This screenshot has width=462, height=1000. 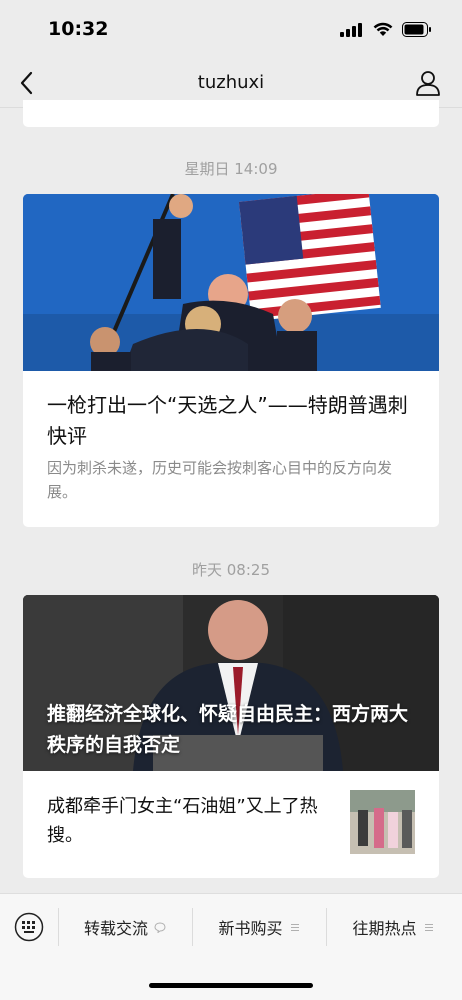 I want to click on speech-bubble-icon, so click(x=160, y=927).